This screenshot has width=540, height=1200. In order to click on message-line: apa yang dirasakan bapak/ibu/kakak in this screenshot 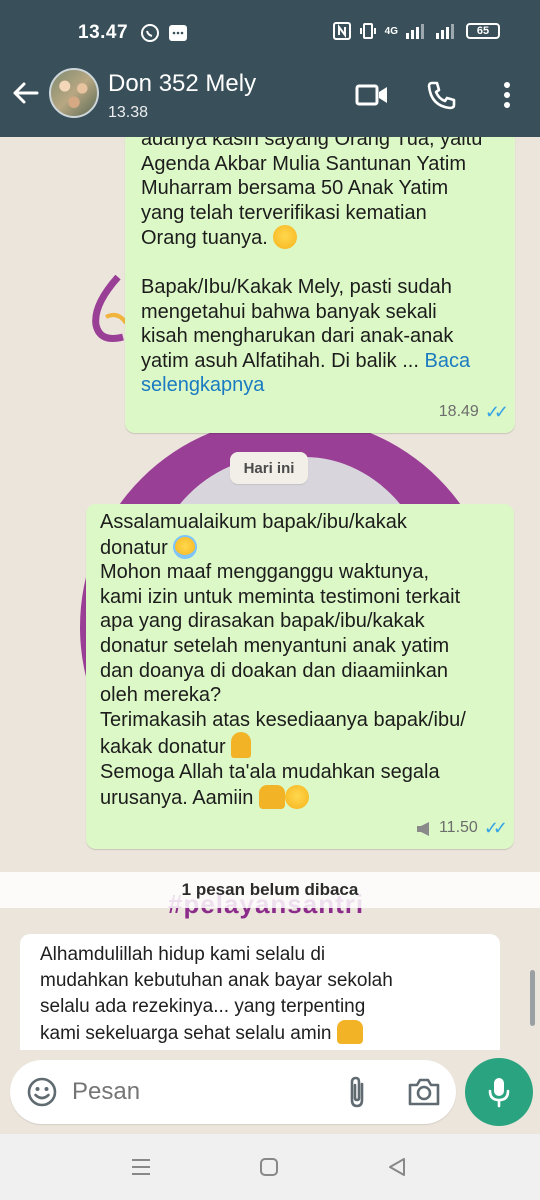, I will do `click(262, 621)`.